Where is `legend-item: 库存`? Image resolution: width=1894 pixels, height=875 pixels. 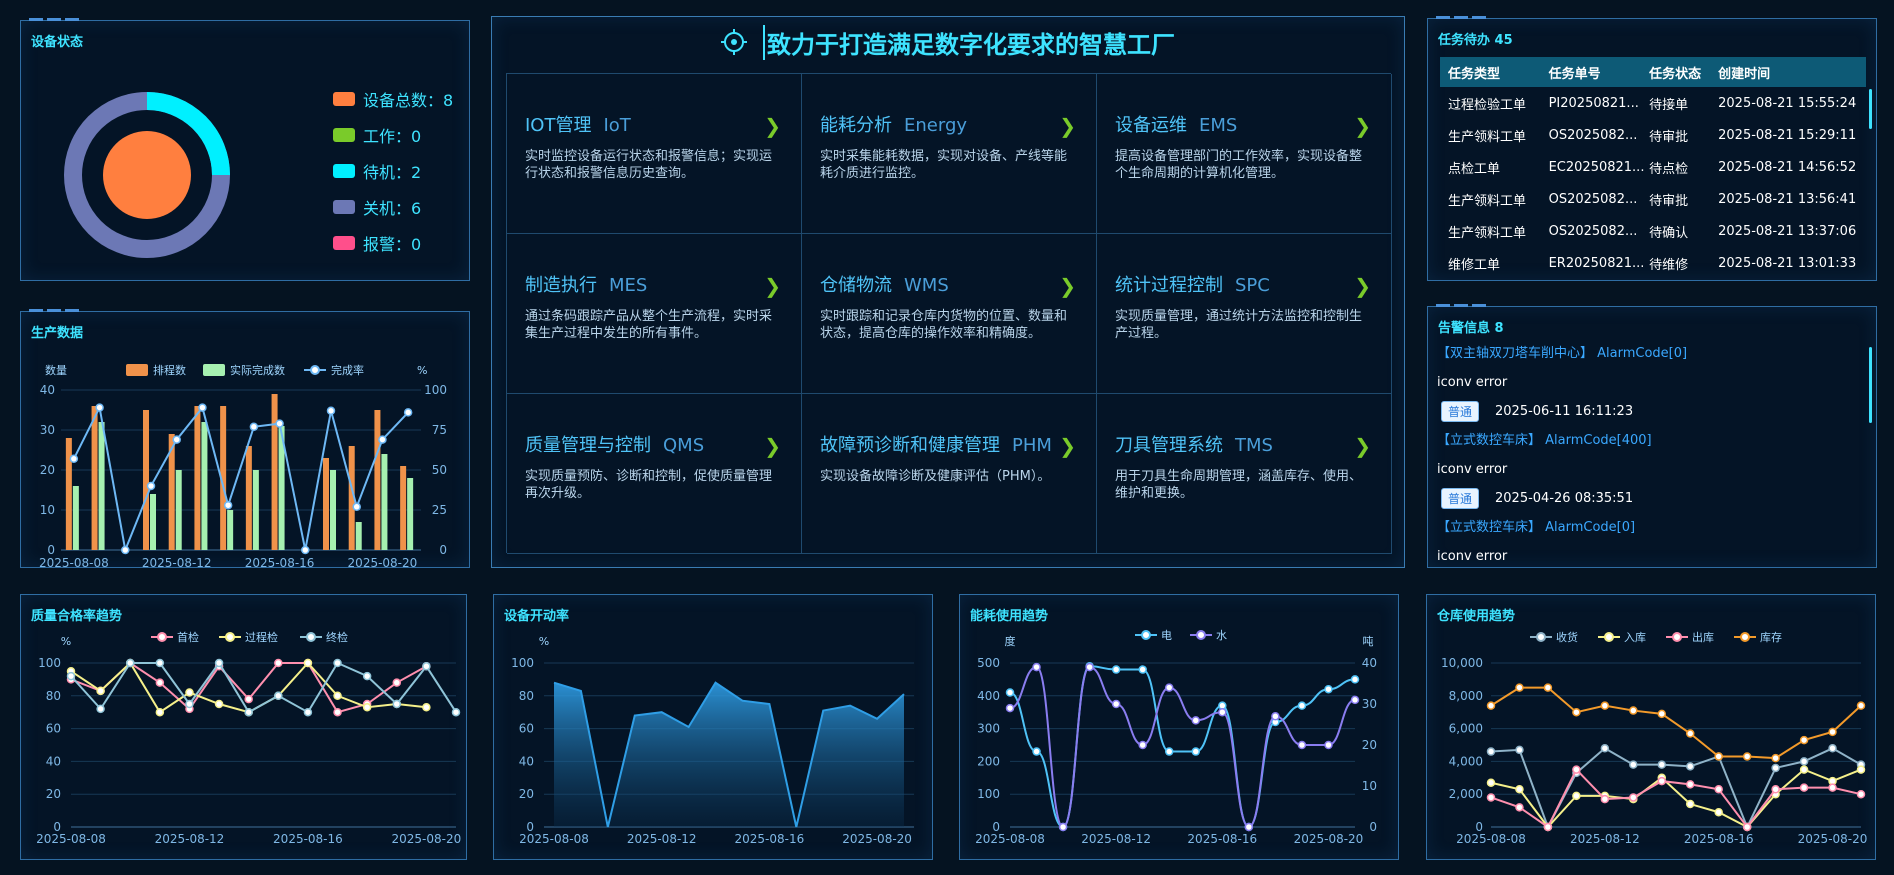 legend-item: 库存 is located at coordinates (1758, 637).